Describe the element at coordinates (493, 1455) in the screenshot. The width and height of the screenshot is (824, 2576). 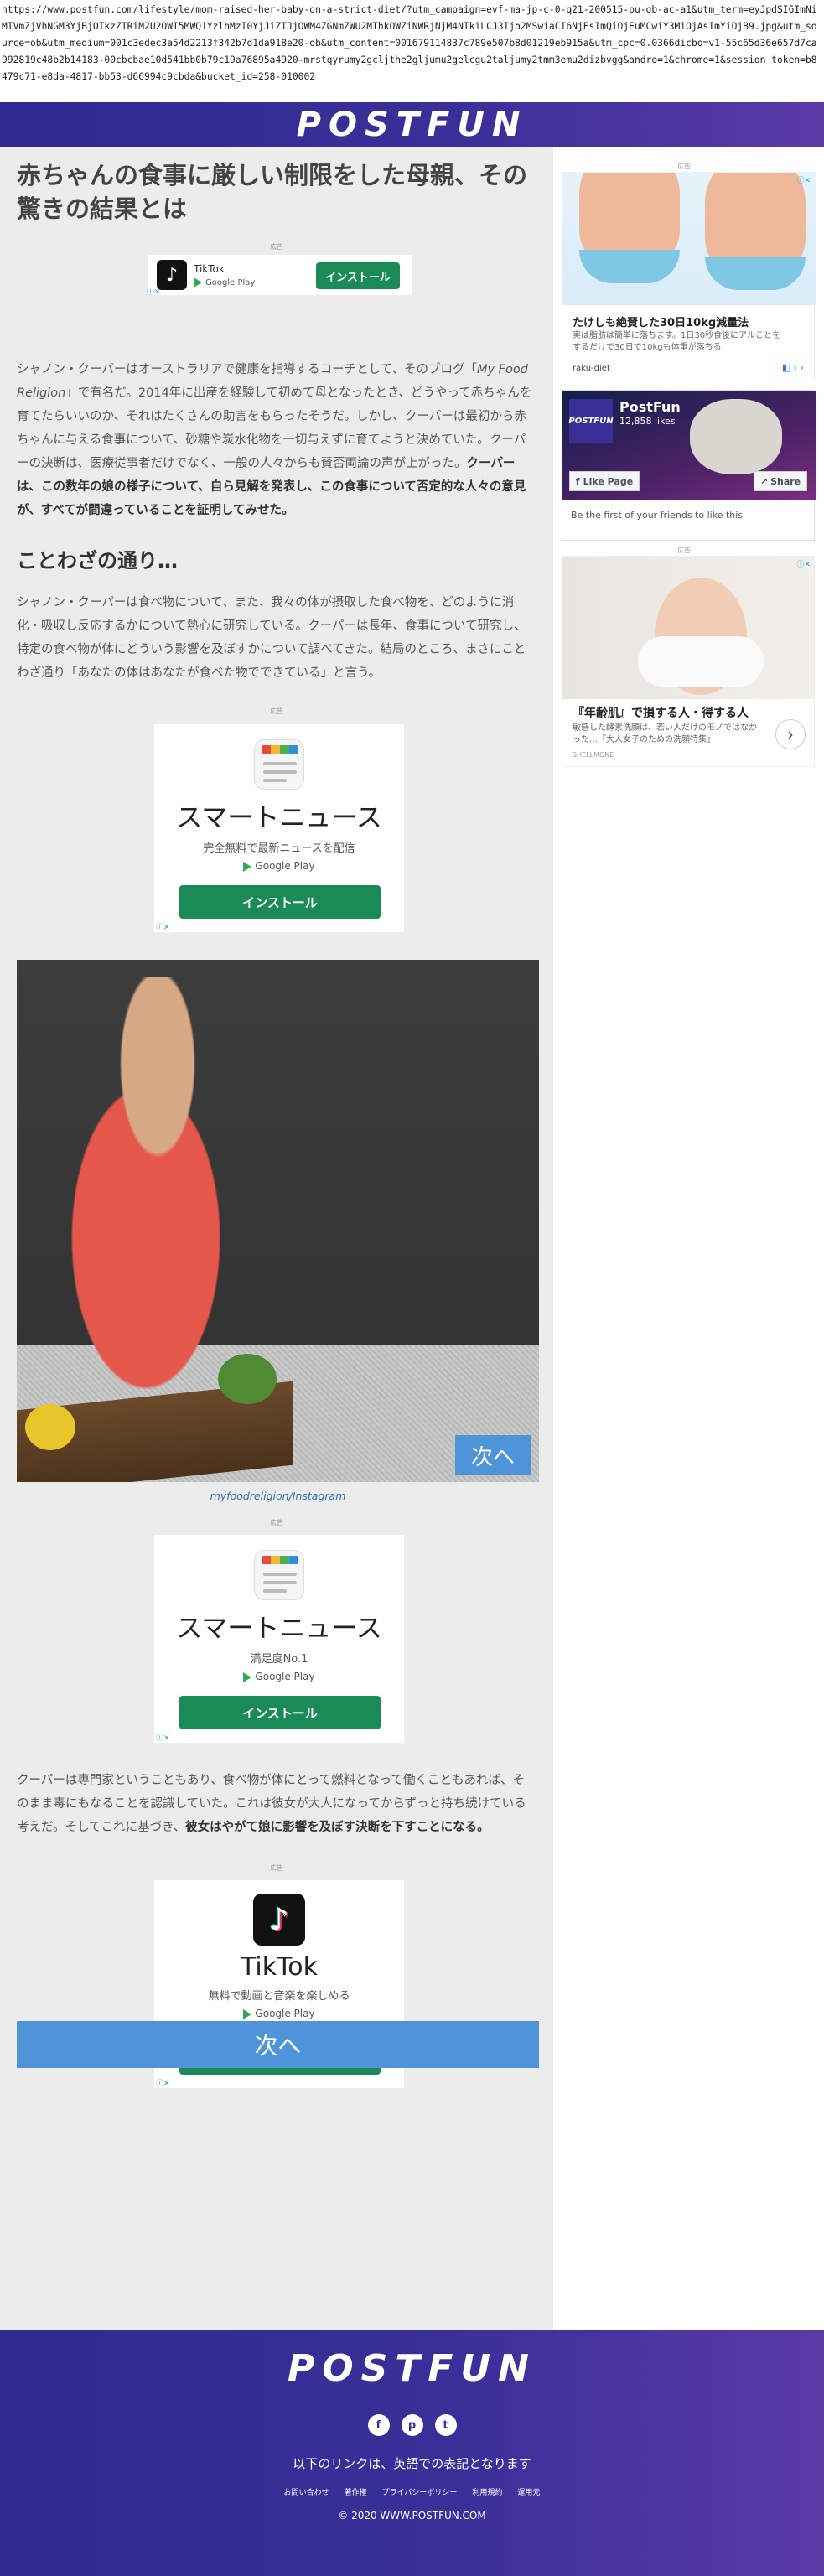
I see `photo-next-button: 次へ` at that location.